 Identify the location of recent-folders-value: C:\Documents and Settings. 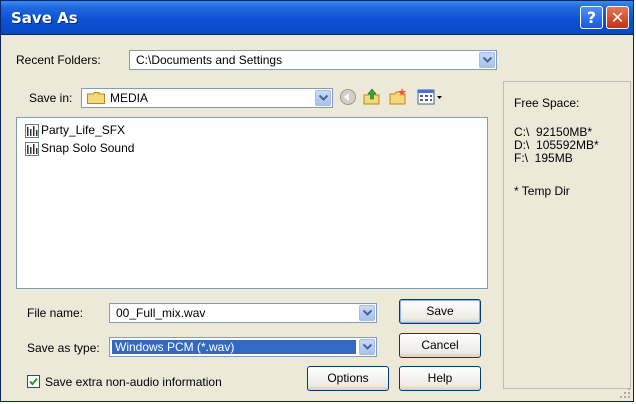
(209, 60).